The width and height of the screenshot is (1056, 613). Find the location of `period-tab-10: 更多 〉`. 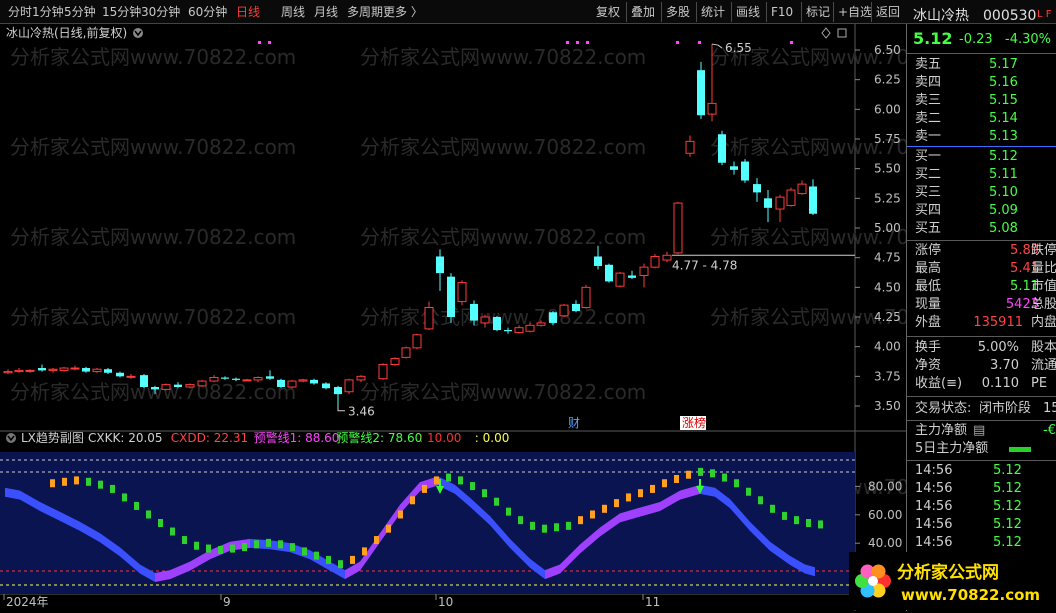

period-tab-10: 更多 〉 is located at coordinates (403, 12).